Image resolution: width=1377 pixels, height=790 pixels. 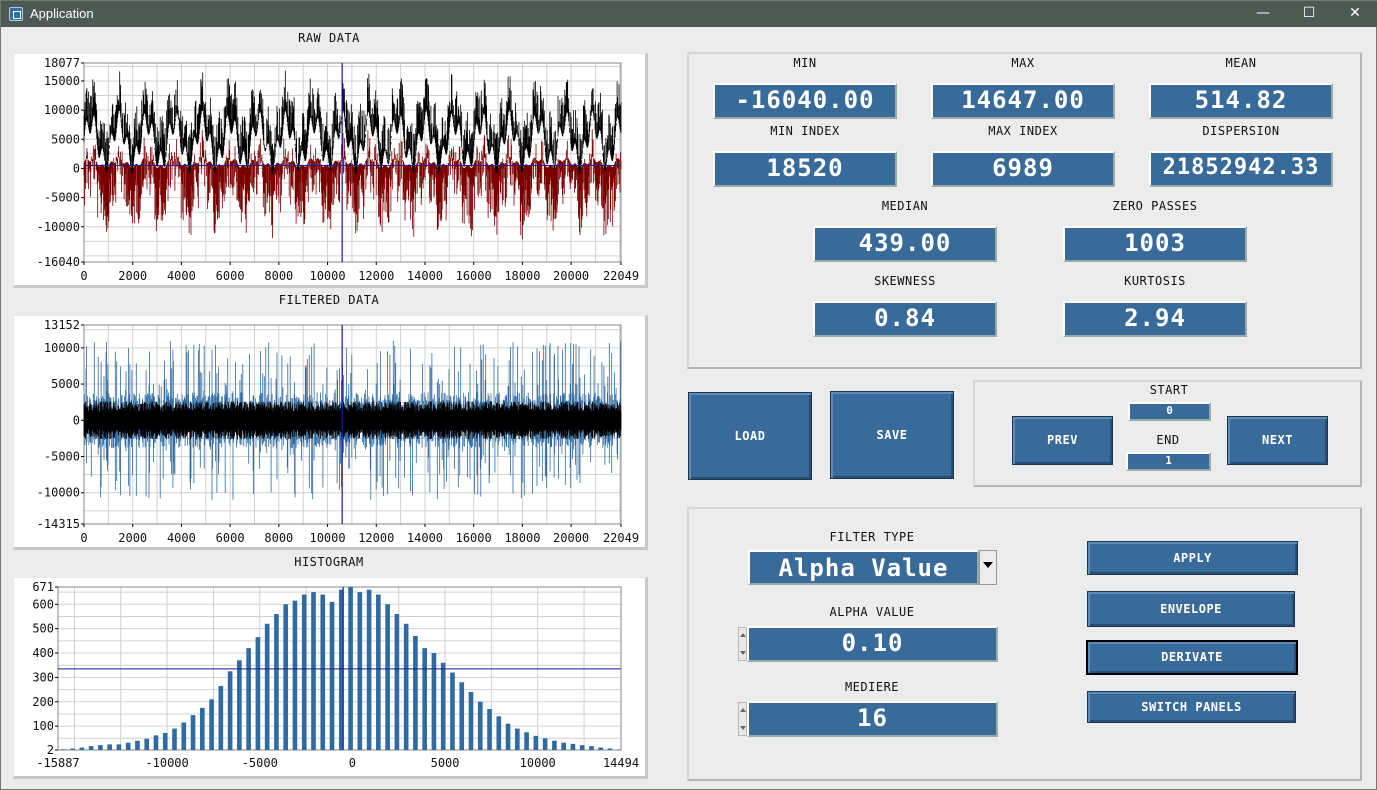 I want to click on y-tick-label: 400, so click(x=43, y=653).